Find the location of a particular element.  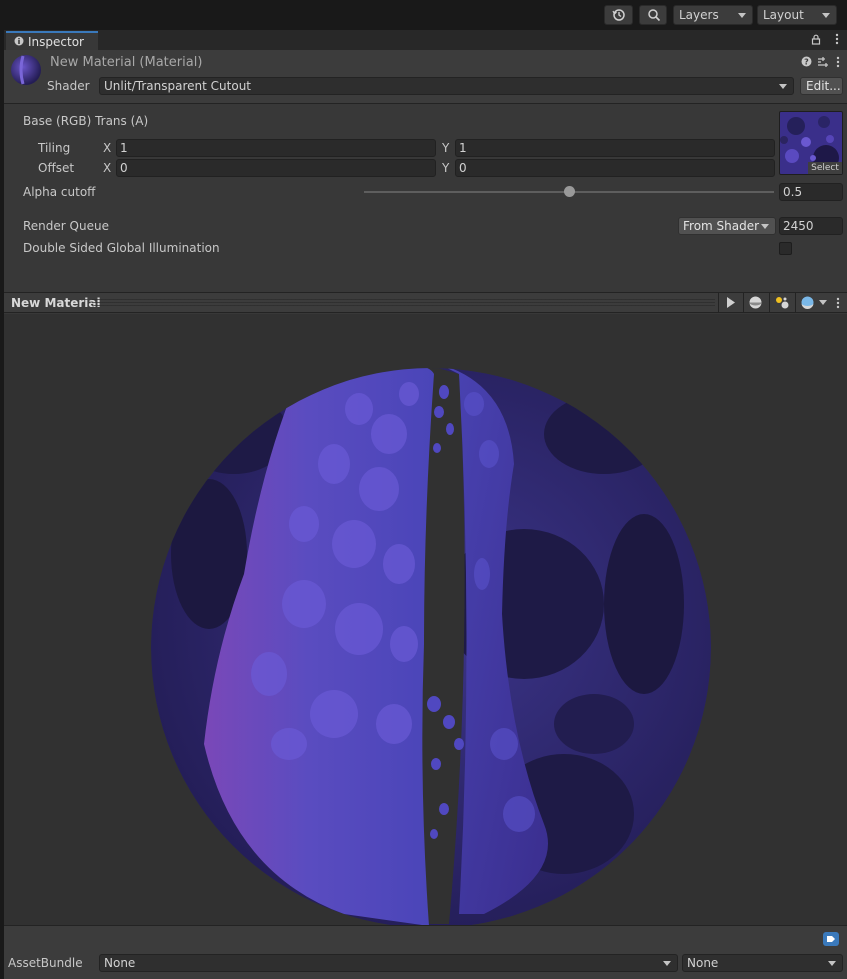

material-title: New Material (Material) is located at coordinates (126, 62).